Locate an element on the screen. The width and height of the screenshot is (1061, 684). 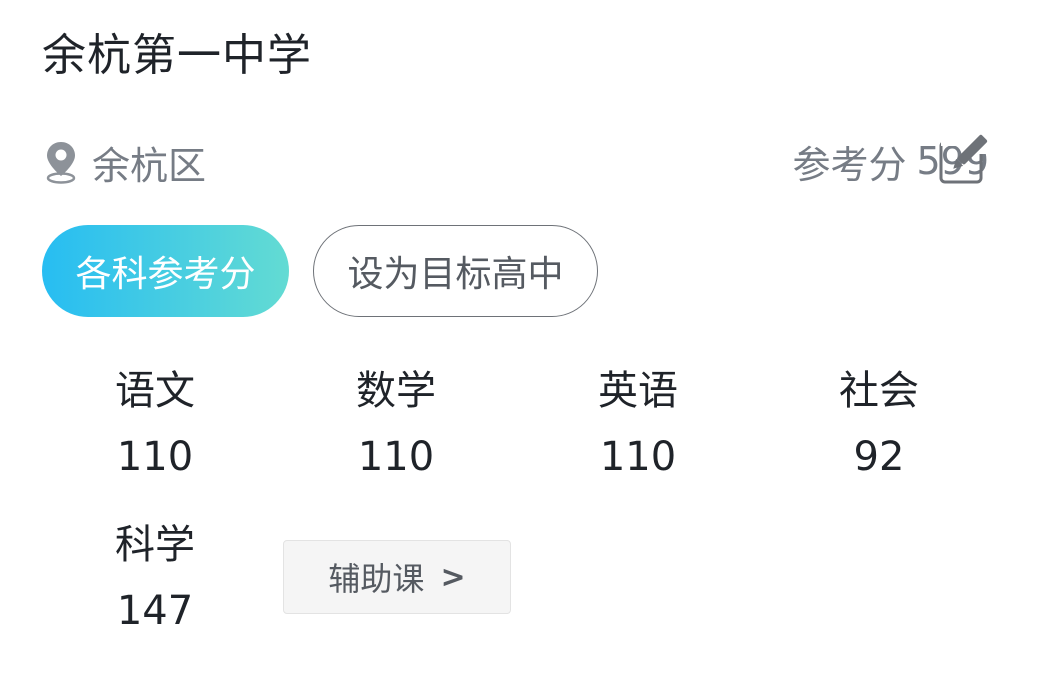
location-row: 余杭区 is located at coordinates (125, 162).